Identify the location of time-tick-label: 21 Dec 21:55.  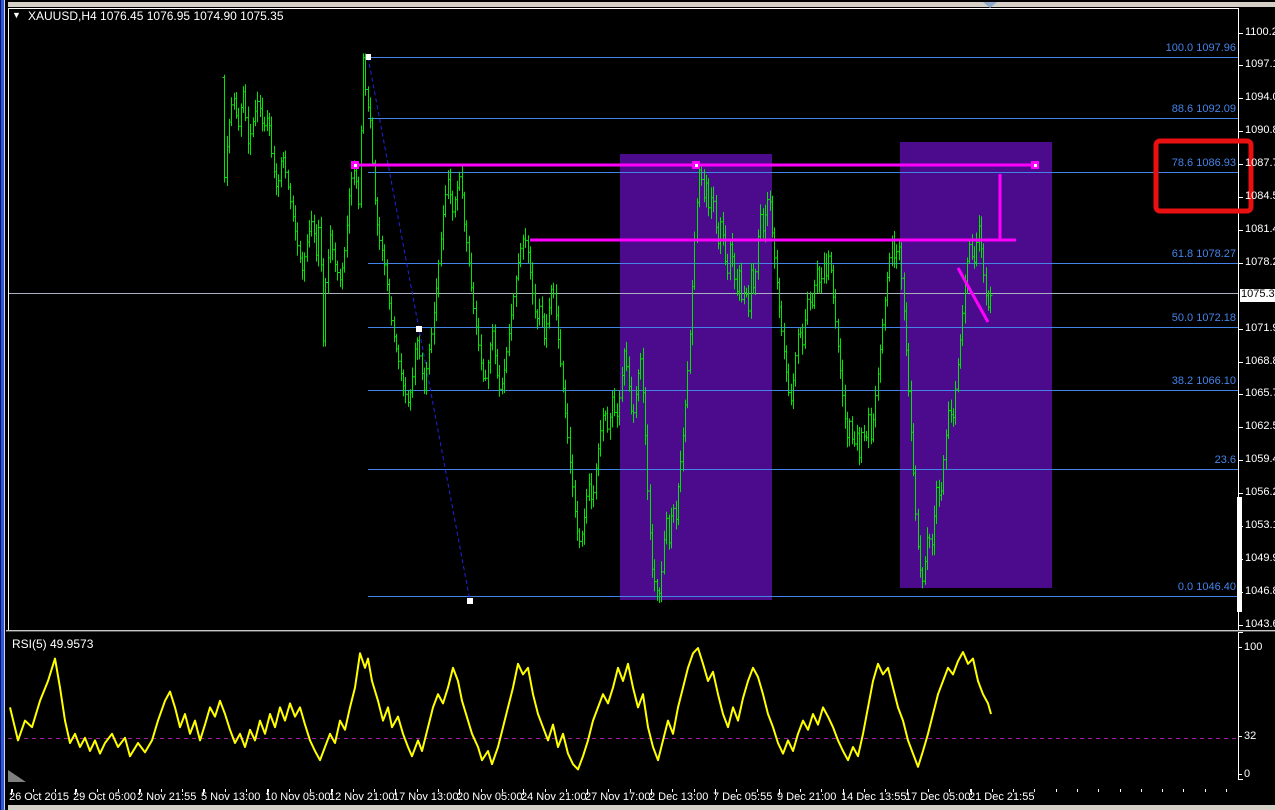
(1002, 797).